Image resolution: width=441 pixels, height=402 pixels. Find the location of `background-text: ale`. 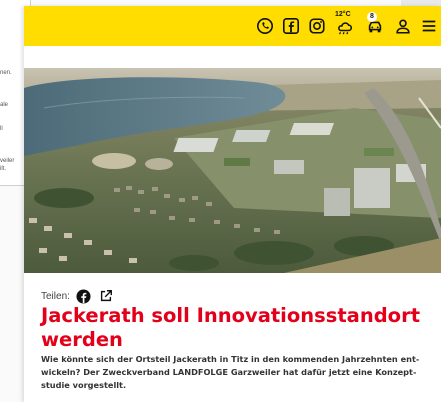

background-text: ale is located at coordinates (4, 105).